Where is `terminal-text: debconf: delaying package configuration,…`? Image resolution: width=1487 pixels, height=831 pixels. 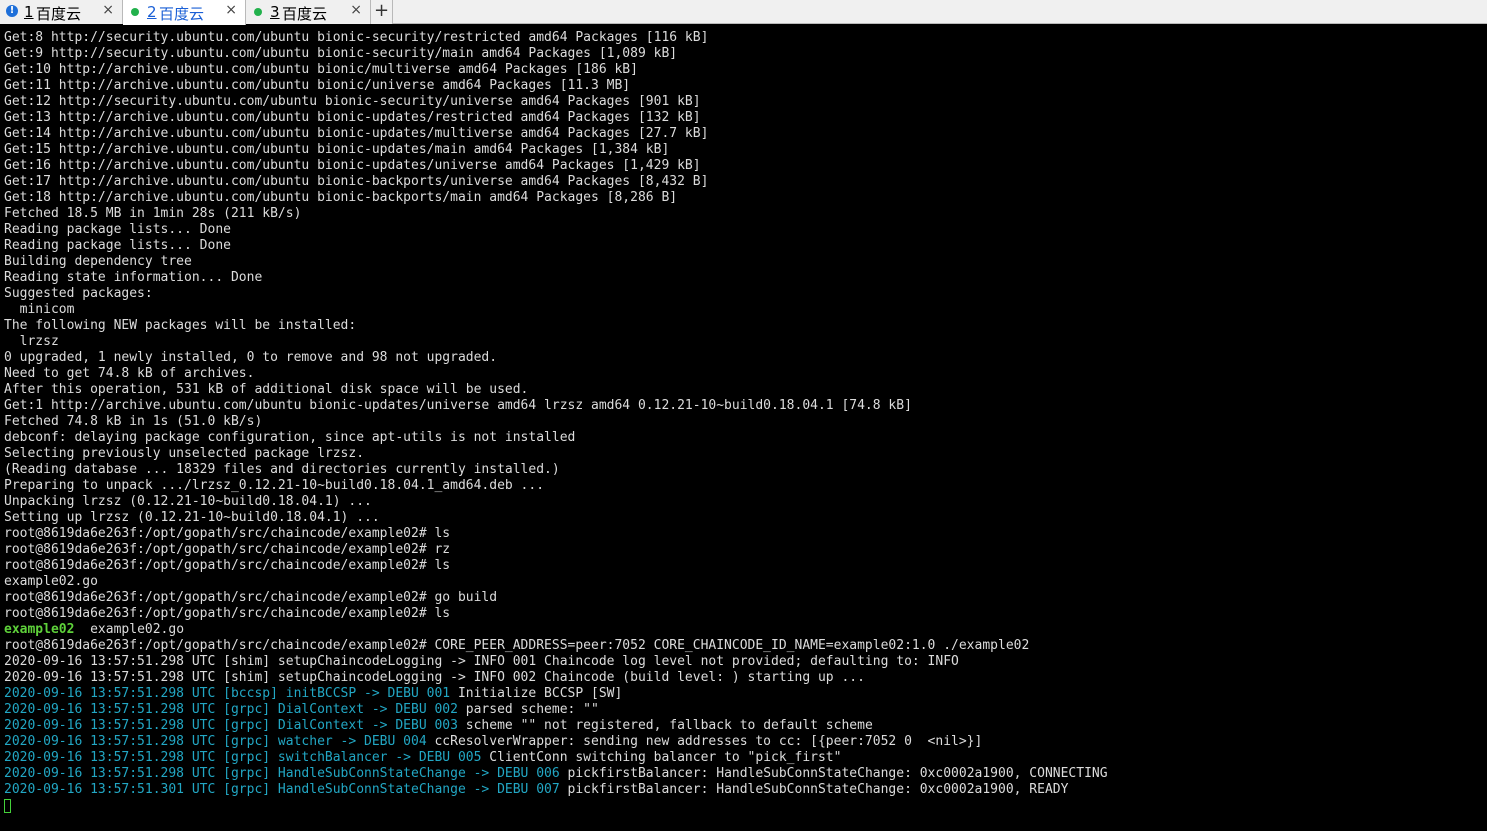
terminal-text: debconf: delaying package configuration,… is located at coordinates (290, 437).